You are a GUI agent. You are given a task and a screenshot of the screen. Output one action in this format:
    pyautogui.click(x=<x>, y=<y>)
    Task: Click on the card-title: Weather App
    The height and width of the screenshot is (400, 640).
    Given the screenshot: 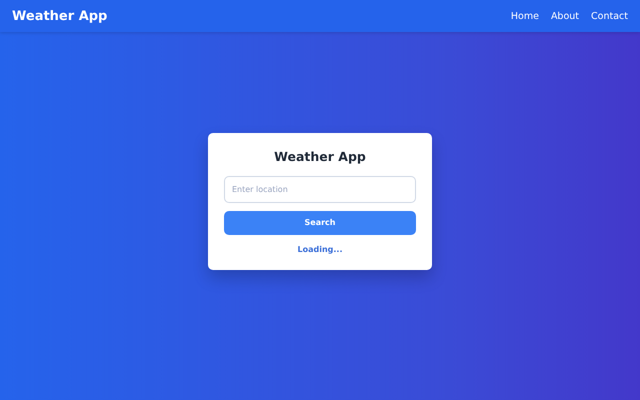 What is the action you would take?
    pyautogui.click(x=320, y=156)
    